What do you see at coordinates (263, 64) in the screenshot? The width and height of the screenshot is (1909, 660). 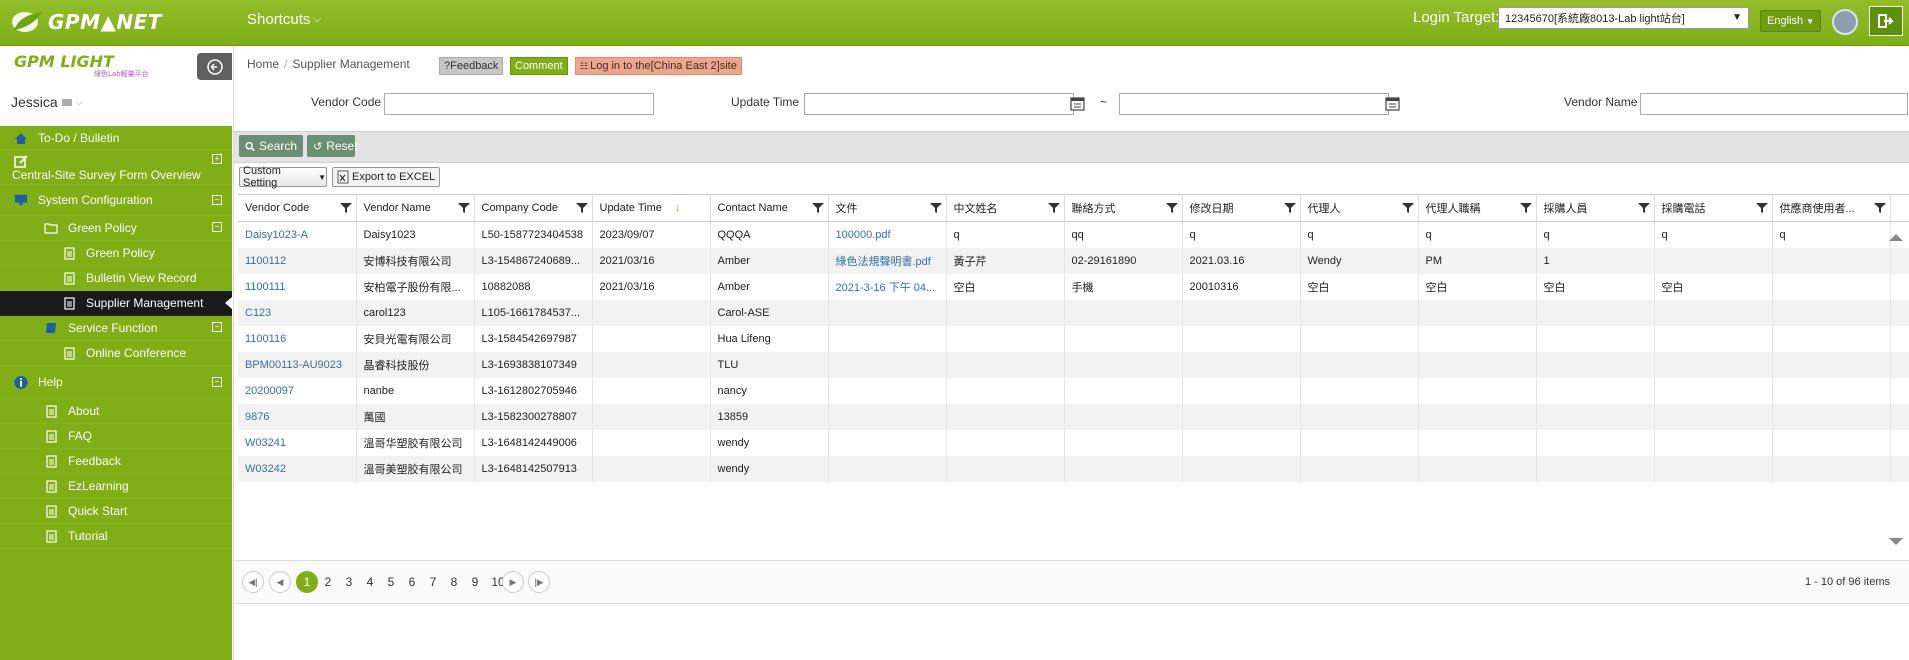 I see `breadcrumb-home: Home` at bounding box center [263, 64].